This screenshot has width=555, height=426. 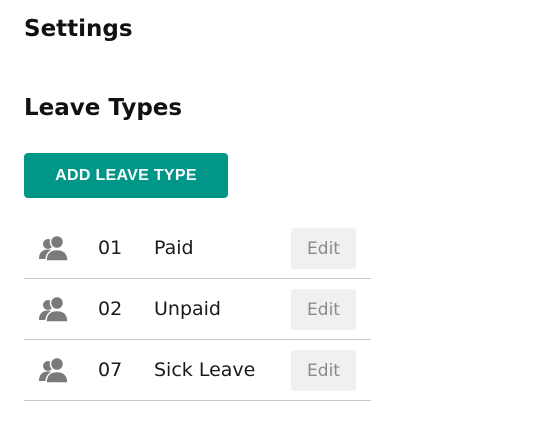 What do you see at coordinates (103, 108) in the screenshot?
I see `leave-types-heading: Leave Types` at bounding box center [103, 108].